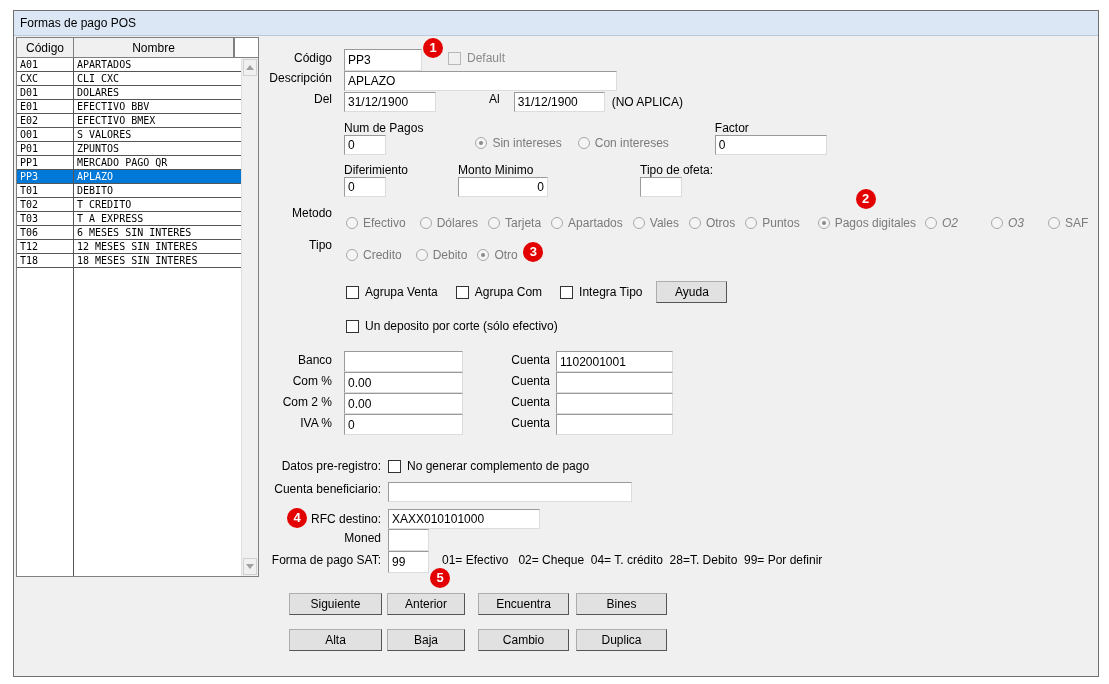 Image resolution: width=1109 pixels, height=684 pixels. I want to click on number-badge: 4, so click(297, 518).